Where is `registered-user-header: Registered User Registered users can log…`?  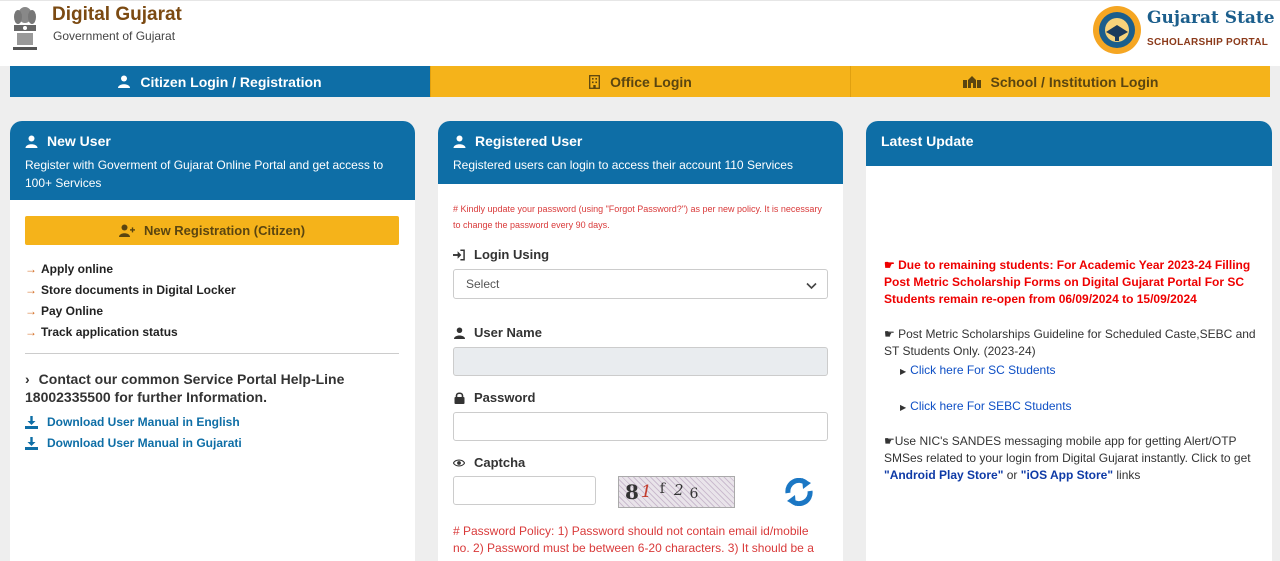 registered-user-header: Registered User Registered users can log… is located at coordinates (640, 152).